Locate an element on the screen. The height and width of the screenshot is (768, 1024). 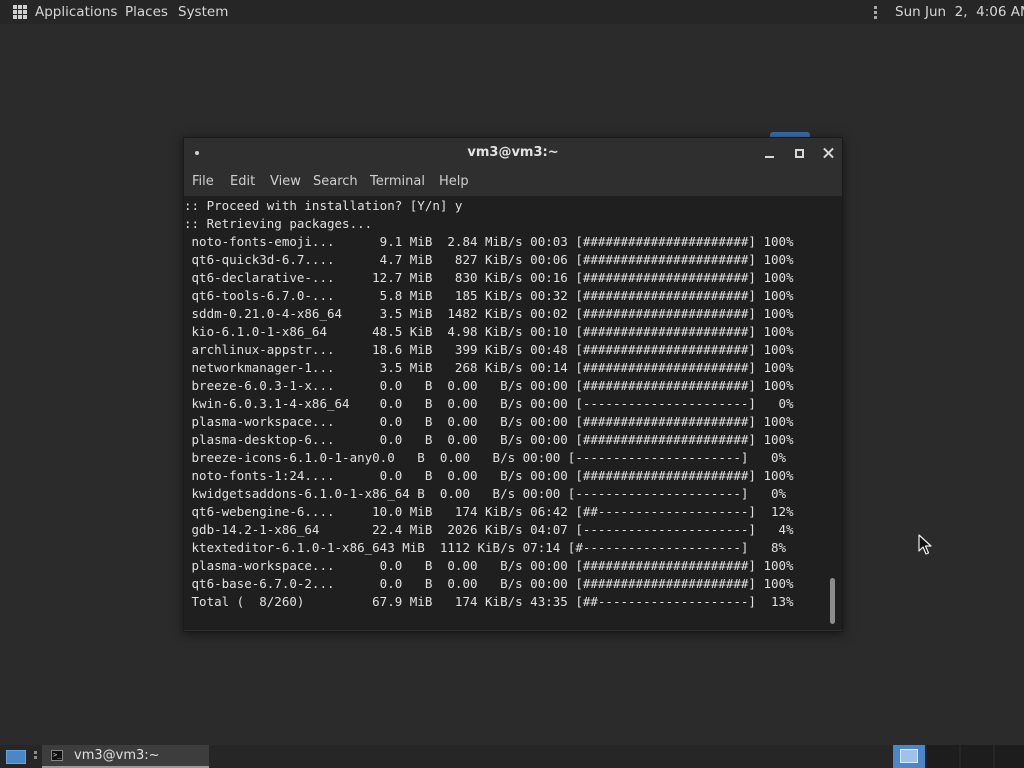
window-titlebar: vm3@vm3:~ is located at coordinates (513, 153).